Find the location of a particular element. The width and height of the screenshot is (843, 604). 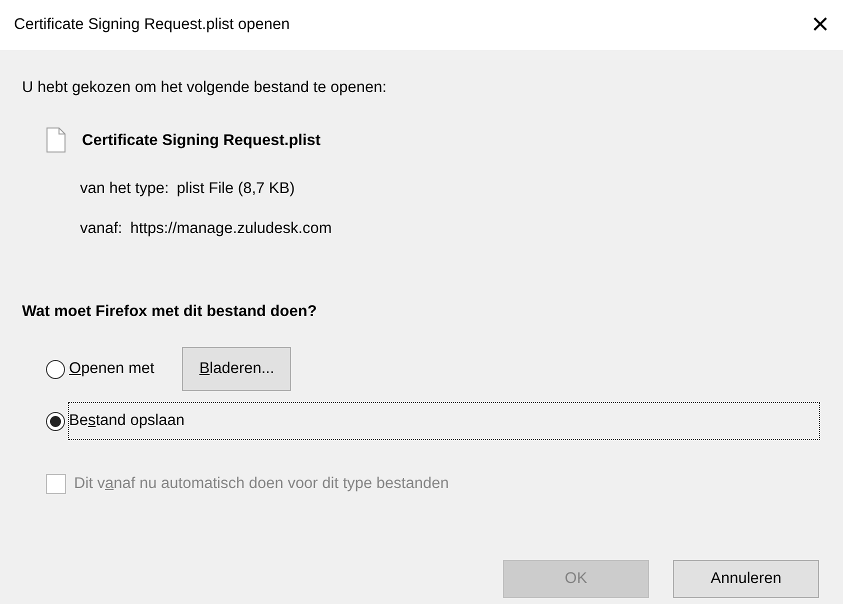

question-heading: Wat moet Firefox met dit bestand doen? is located at coordinates (170, 312).